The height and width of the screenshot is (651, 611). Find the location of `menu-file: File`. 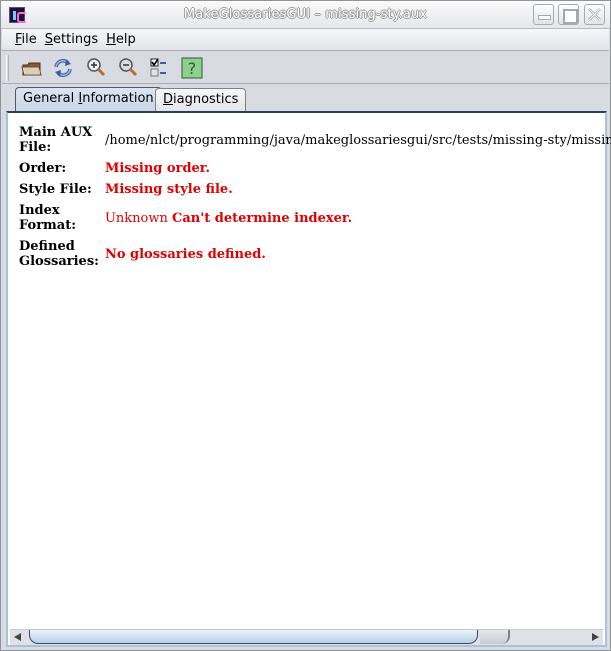

menu-file: File is located at coordinates (26, 39).